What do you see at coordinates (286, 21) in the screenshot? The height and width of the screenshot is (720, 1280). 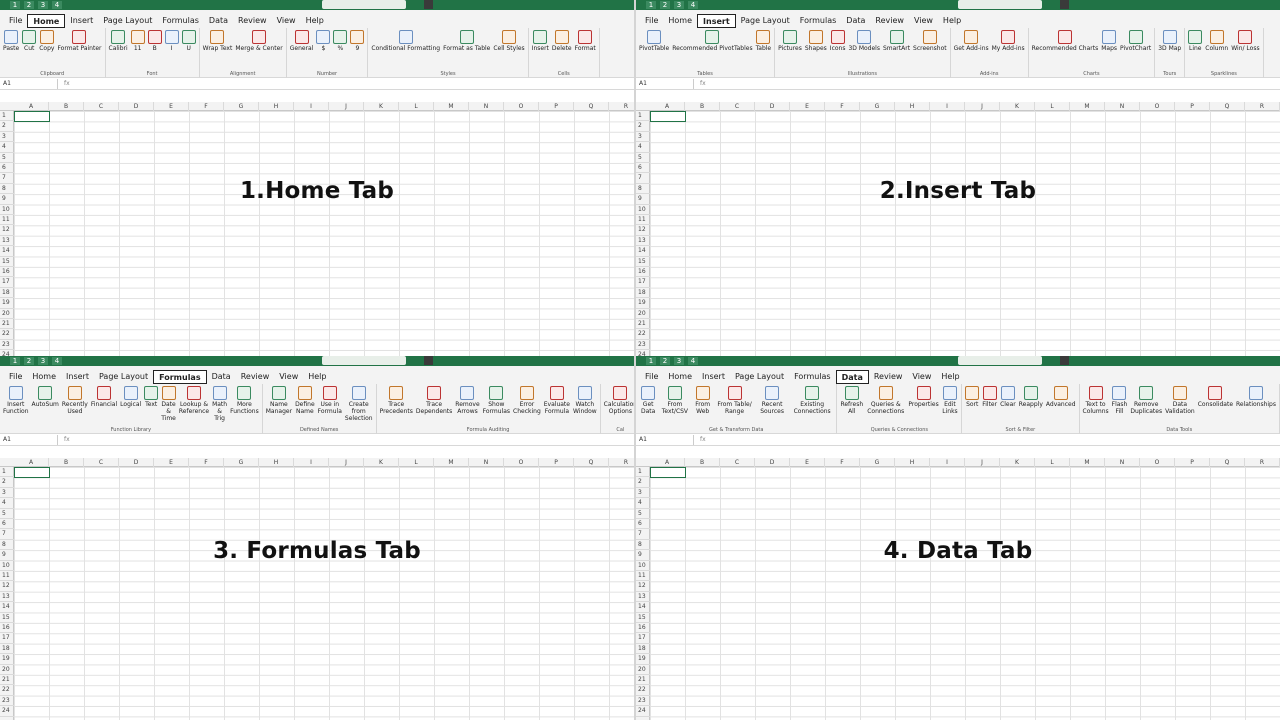 I see `tab-view: View` at bounding box center [286, 21].